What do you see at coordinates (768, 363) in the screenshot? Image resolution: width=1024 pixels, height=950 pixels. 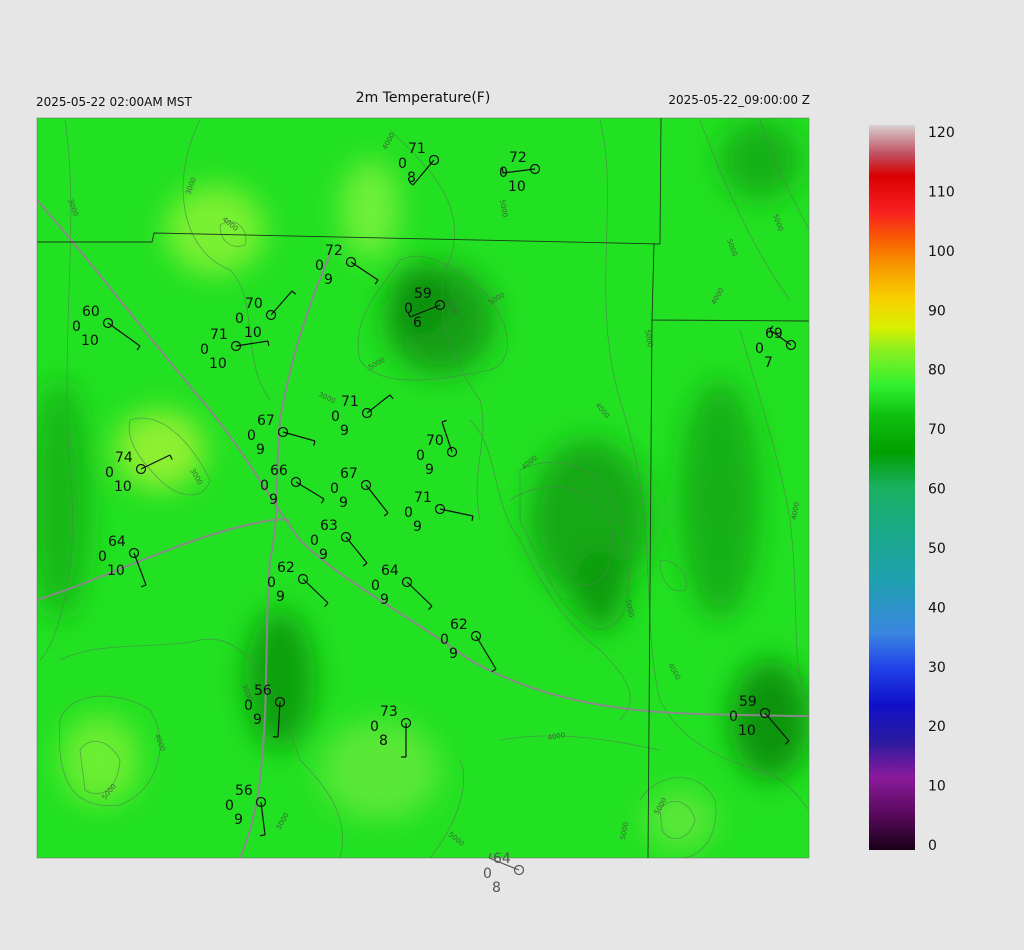 I see `station-visibility: 7` at bounding box center [768, 363].